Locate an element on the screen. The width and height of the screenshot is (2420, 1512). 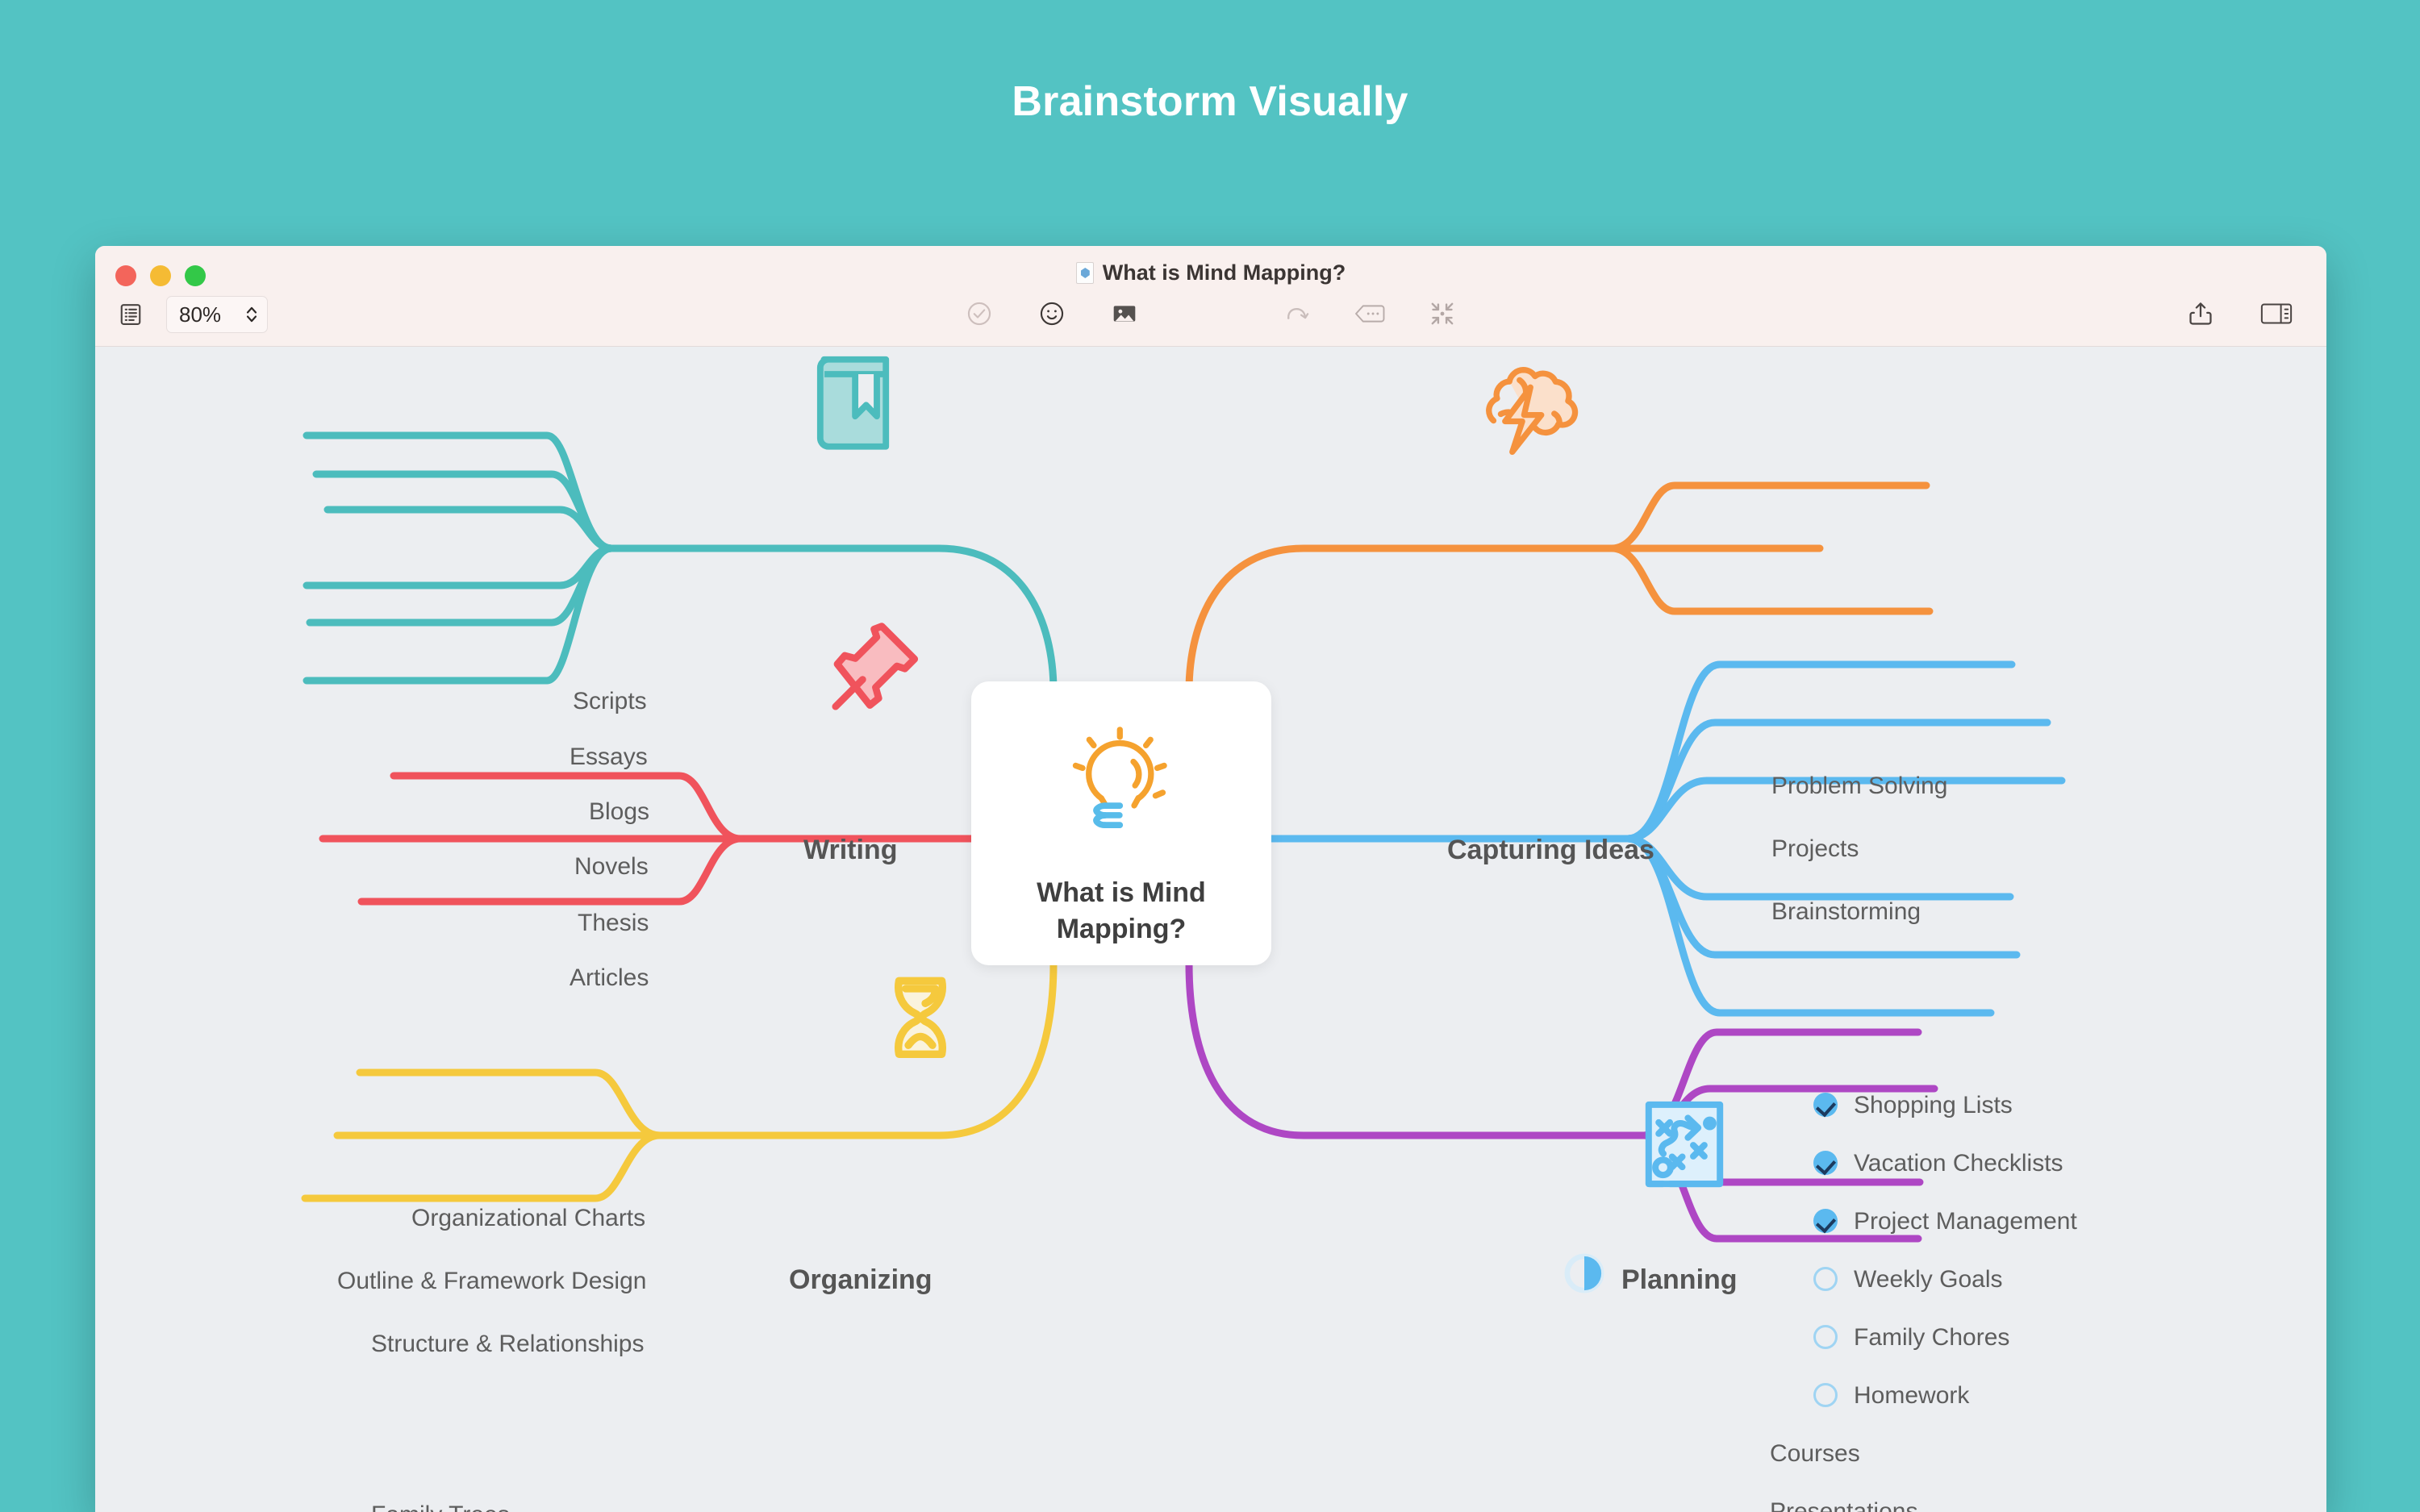
checkbox-vacation-checklists is located at coordinates (1826, 1163).